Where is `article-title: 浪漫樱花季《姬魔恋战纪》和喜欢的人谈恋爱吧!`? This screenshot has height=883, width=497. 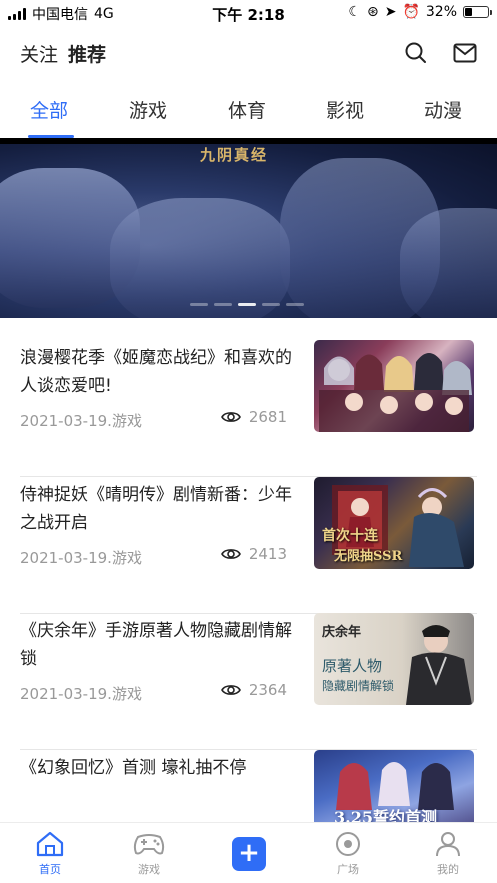 article-title: 浪漫樱花季《姬魔恋战纪》和喜欢的人谈恋爱吧! is located at coordinates (160, 372).